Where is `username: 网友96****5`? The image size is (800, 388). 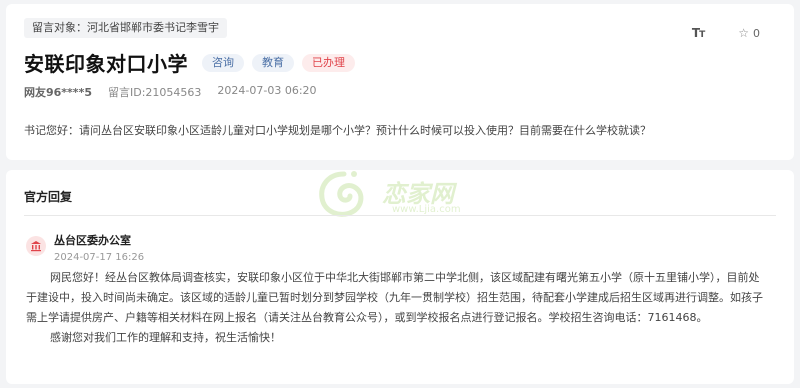 username: 网友96****5 is located at coordinates (58, 92).